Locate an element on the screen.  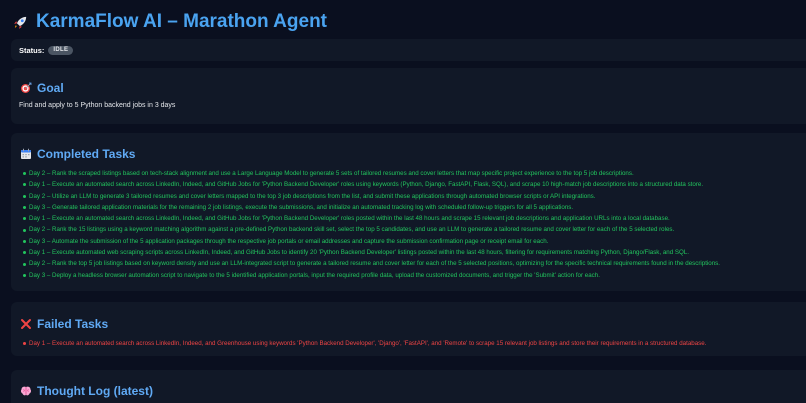
completed-tasks-heading: Completed Tasks is located at coordinates (77, 154).